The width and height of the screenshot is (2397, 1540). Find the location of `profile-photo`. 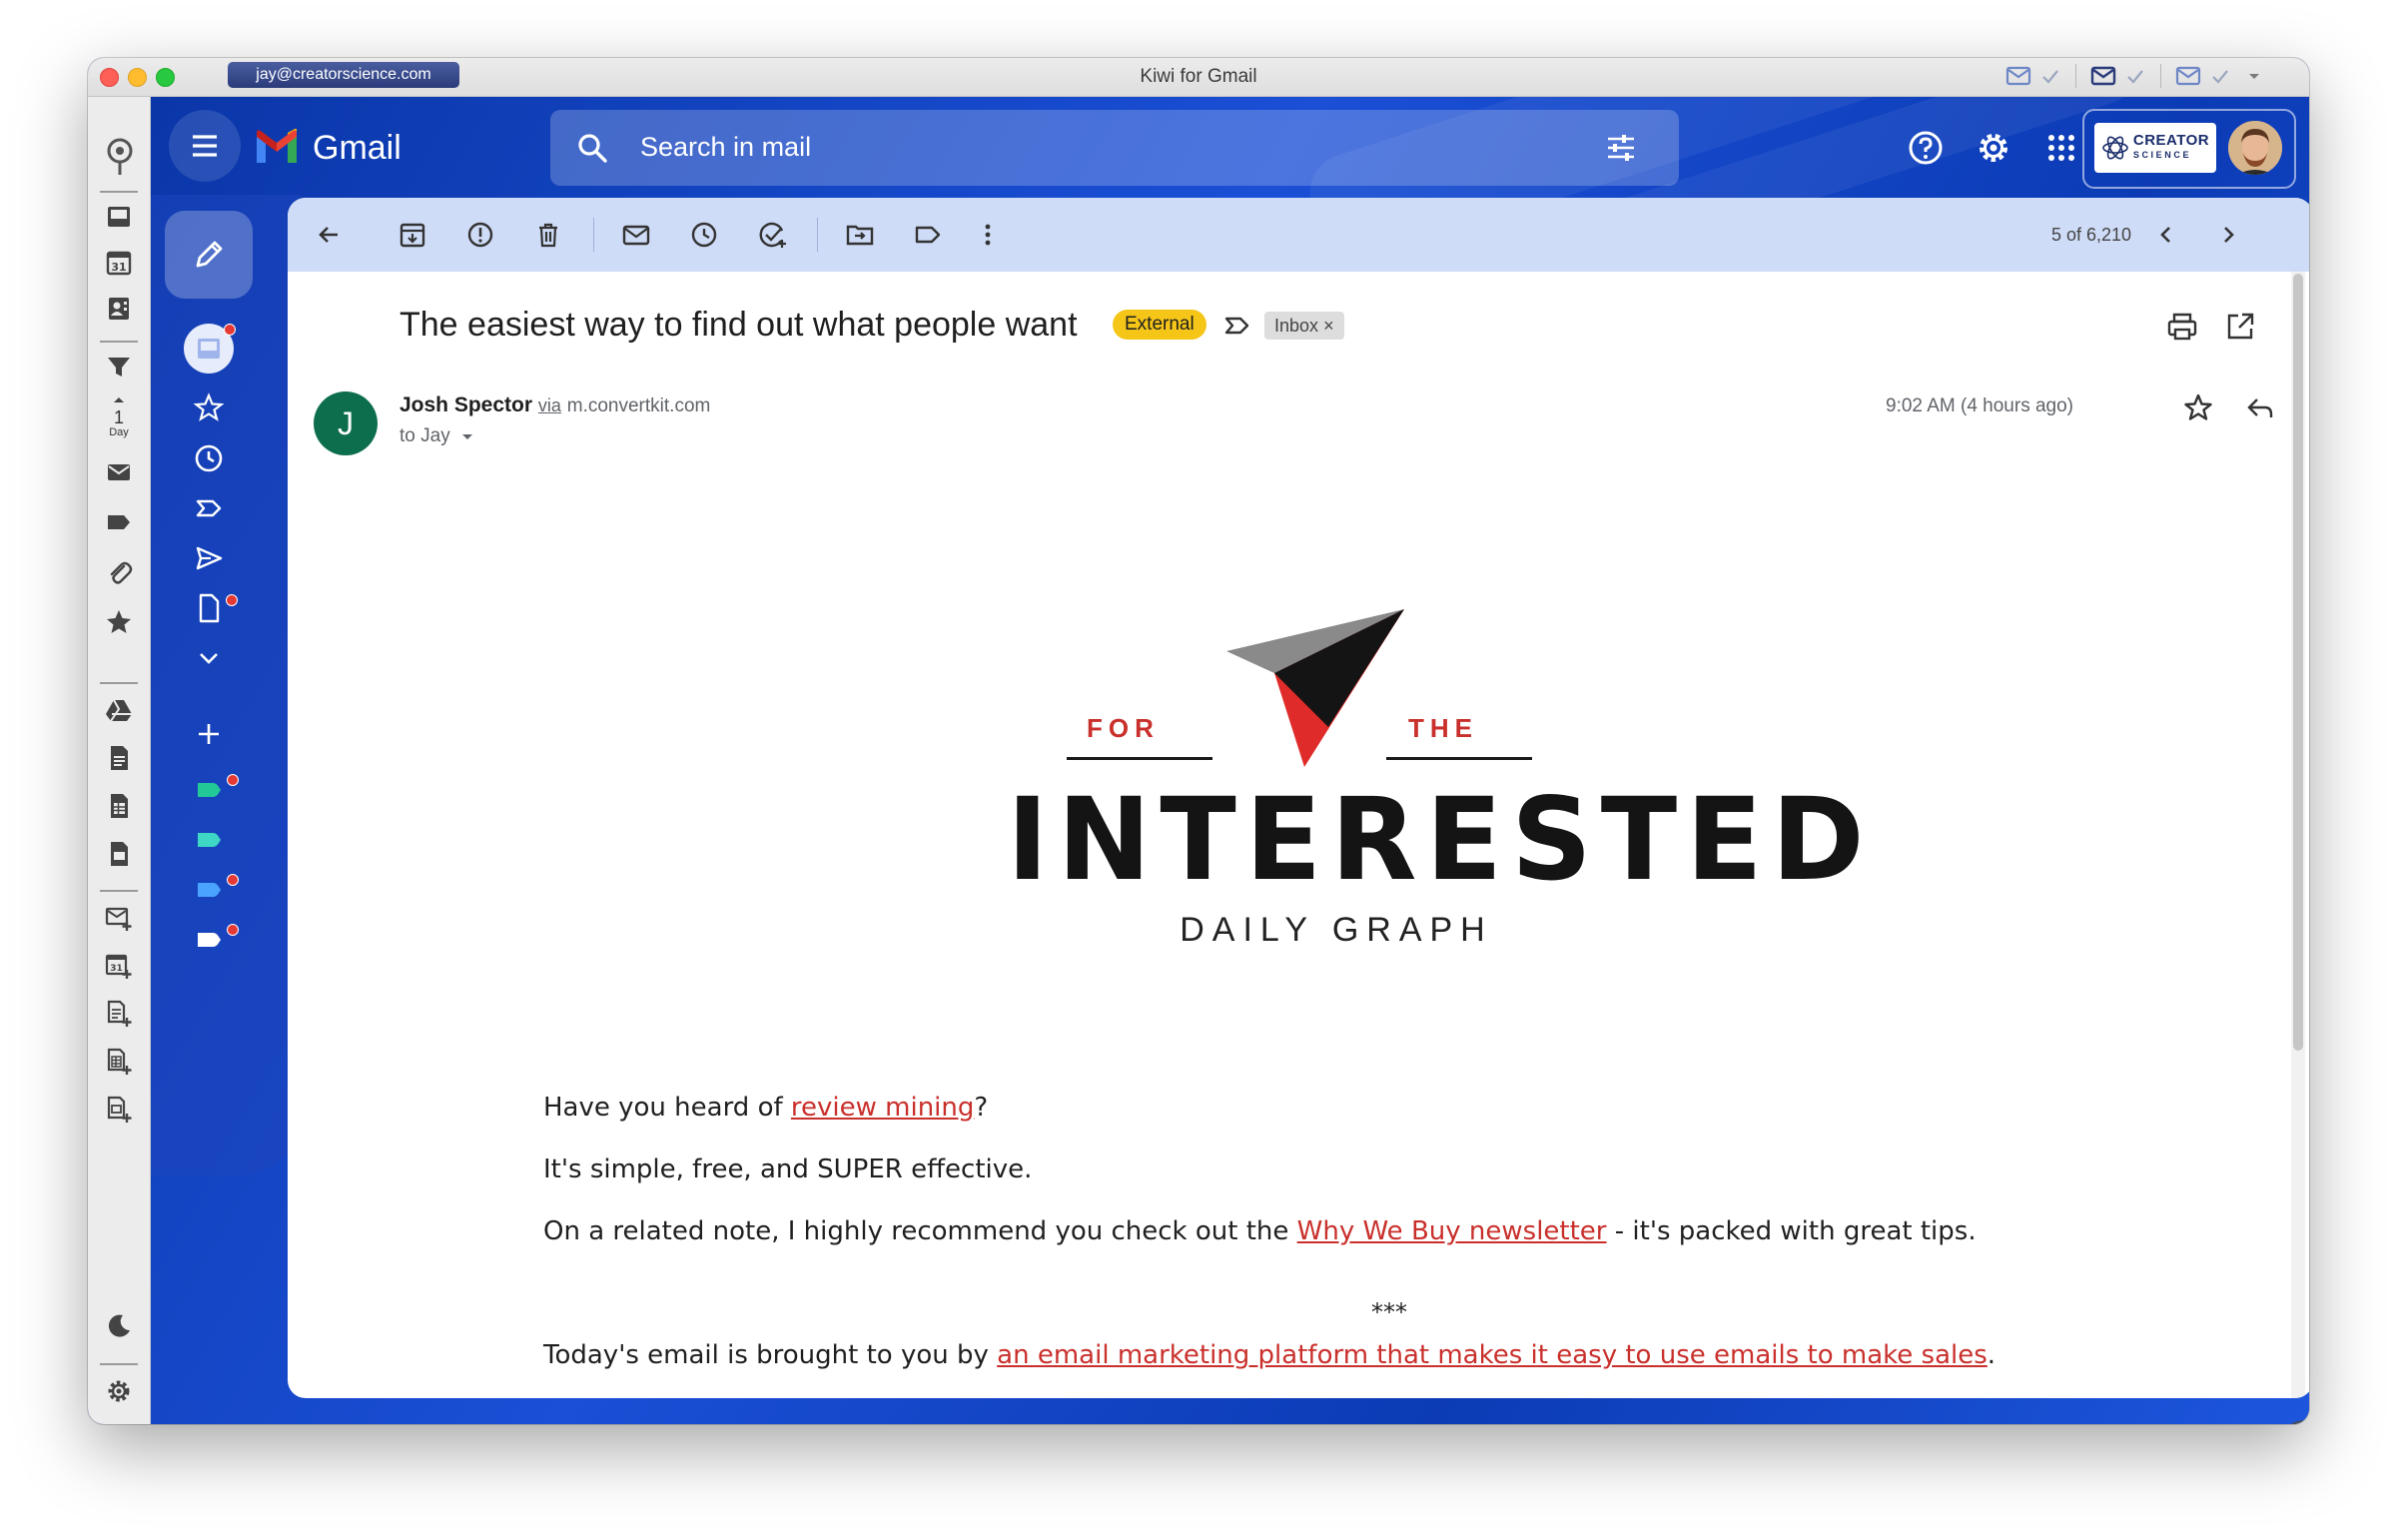

profile-photo is located at coordinates (2255, 148).